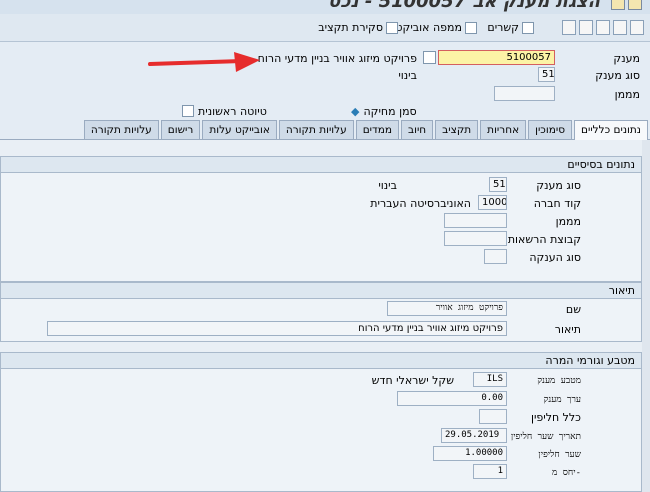  What do you see at coordinates (557, 203) in the screenshot?
I see `company-code-label: קוד חברה` at bounding box center [557, 203].